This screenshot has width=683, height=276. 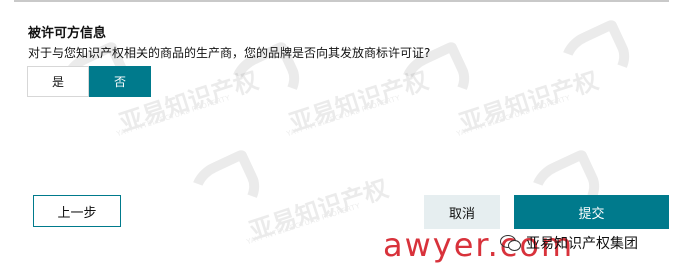 What do you see at coordinates (67, 33) in the screenshot?
I see `section-title: 被许可方信息` at bounding box center [67, 33].